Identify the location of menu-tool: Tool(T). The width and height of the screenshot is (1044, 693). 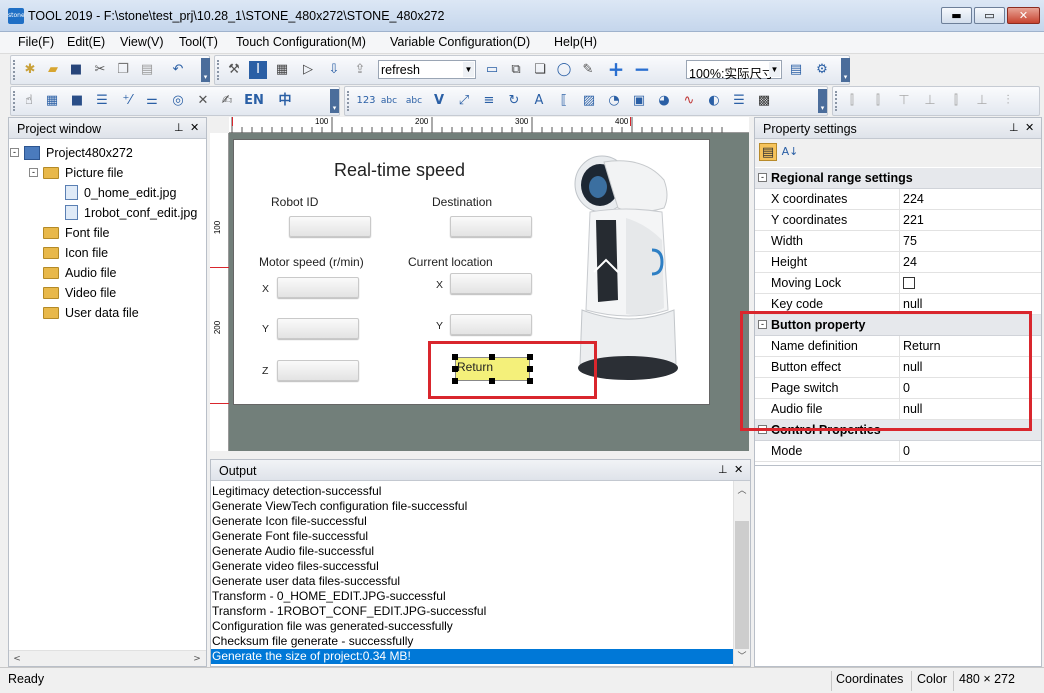
(198, 42).